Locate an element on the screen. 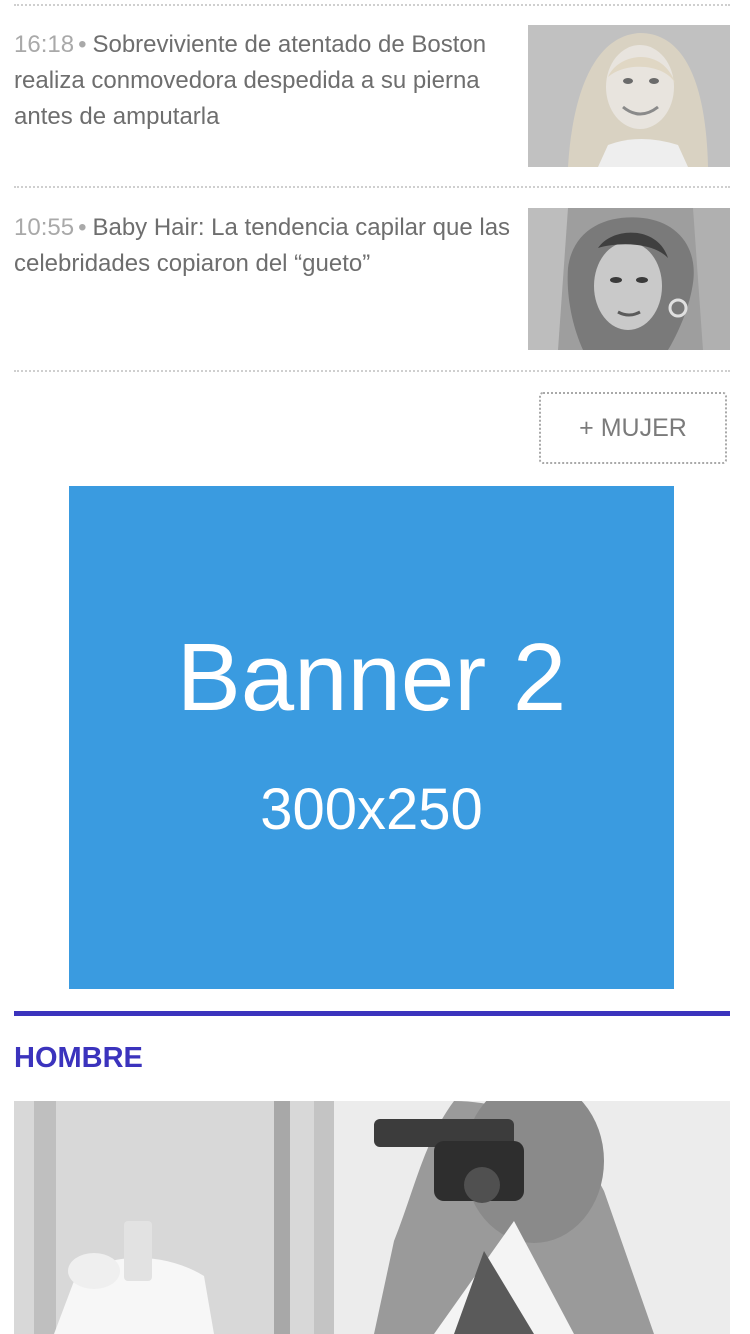 The height and width of the screenshot is (1334, 750). more-mujer-button: + MUJER is located at coordinates (633, 428).